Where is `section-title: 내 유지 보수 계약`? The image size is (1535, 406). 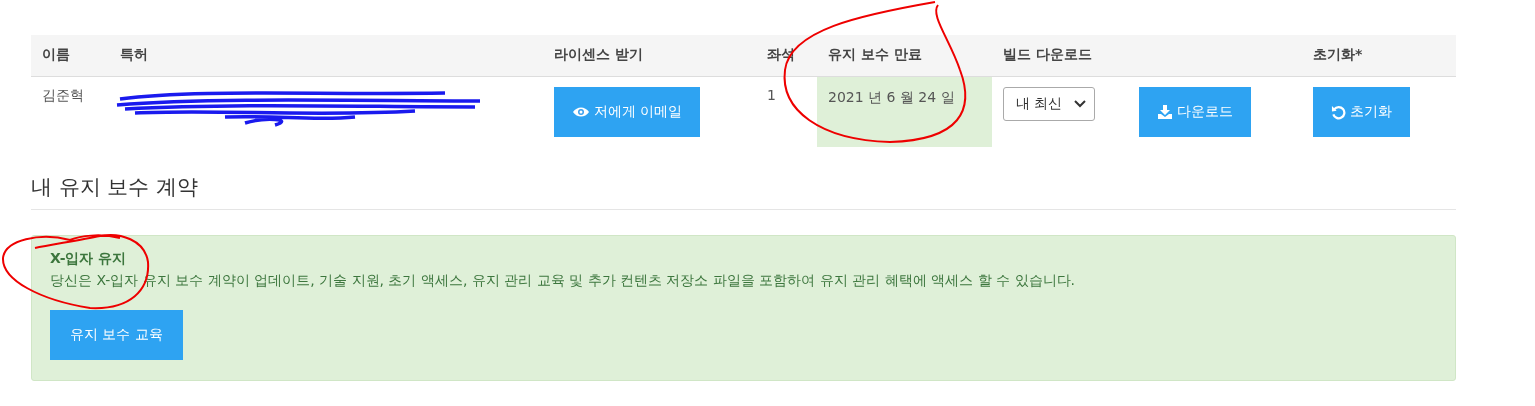 section-title: 내 유지 보수 계약 is located at coordinates (743, 191).